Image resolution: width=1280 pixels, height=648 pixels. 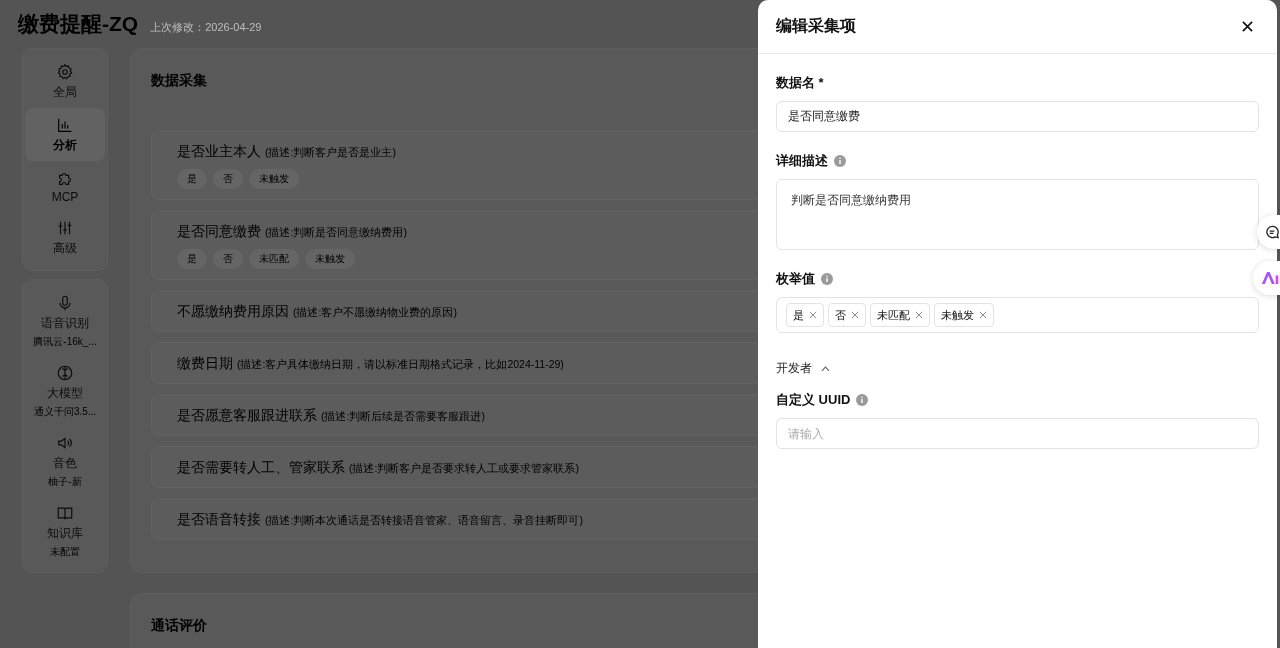 I want to click on item-name: 不愿缴纳费用原因, so click(x=233, y=312).